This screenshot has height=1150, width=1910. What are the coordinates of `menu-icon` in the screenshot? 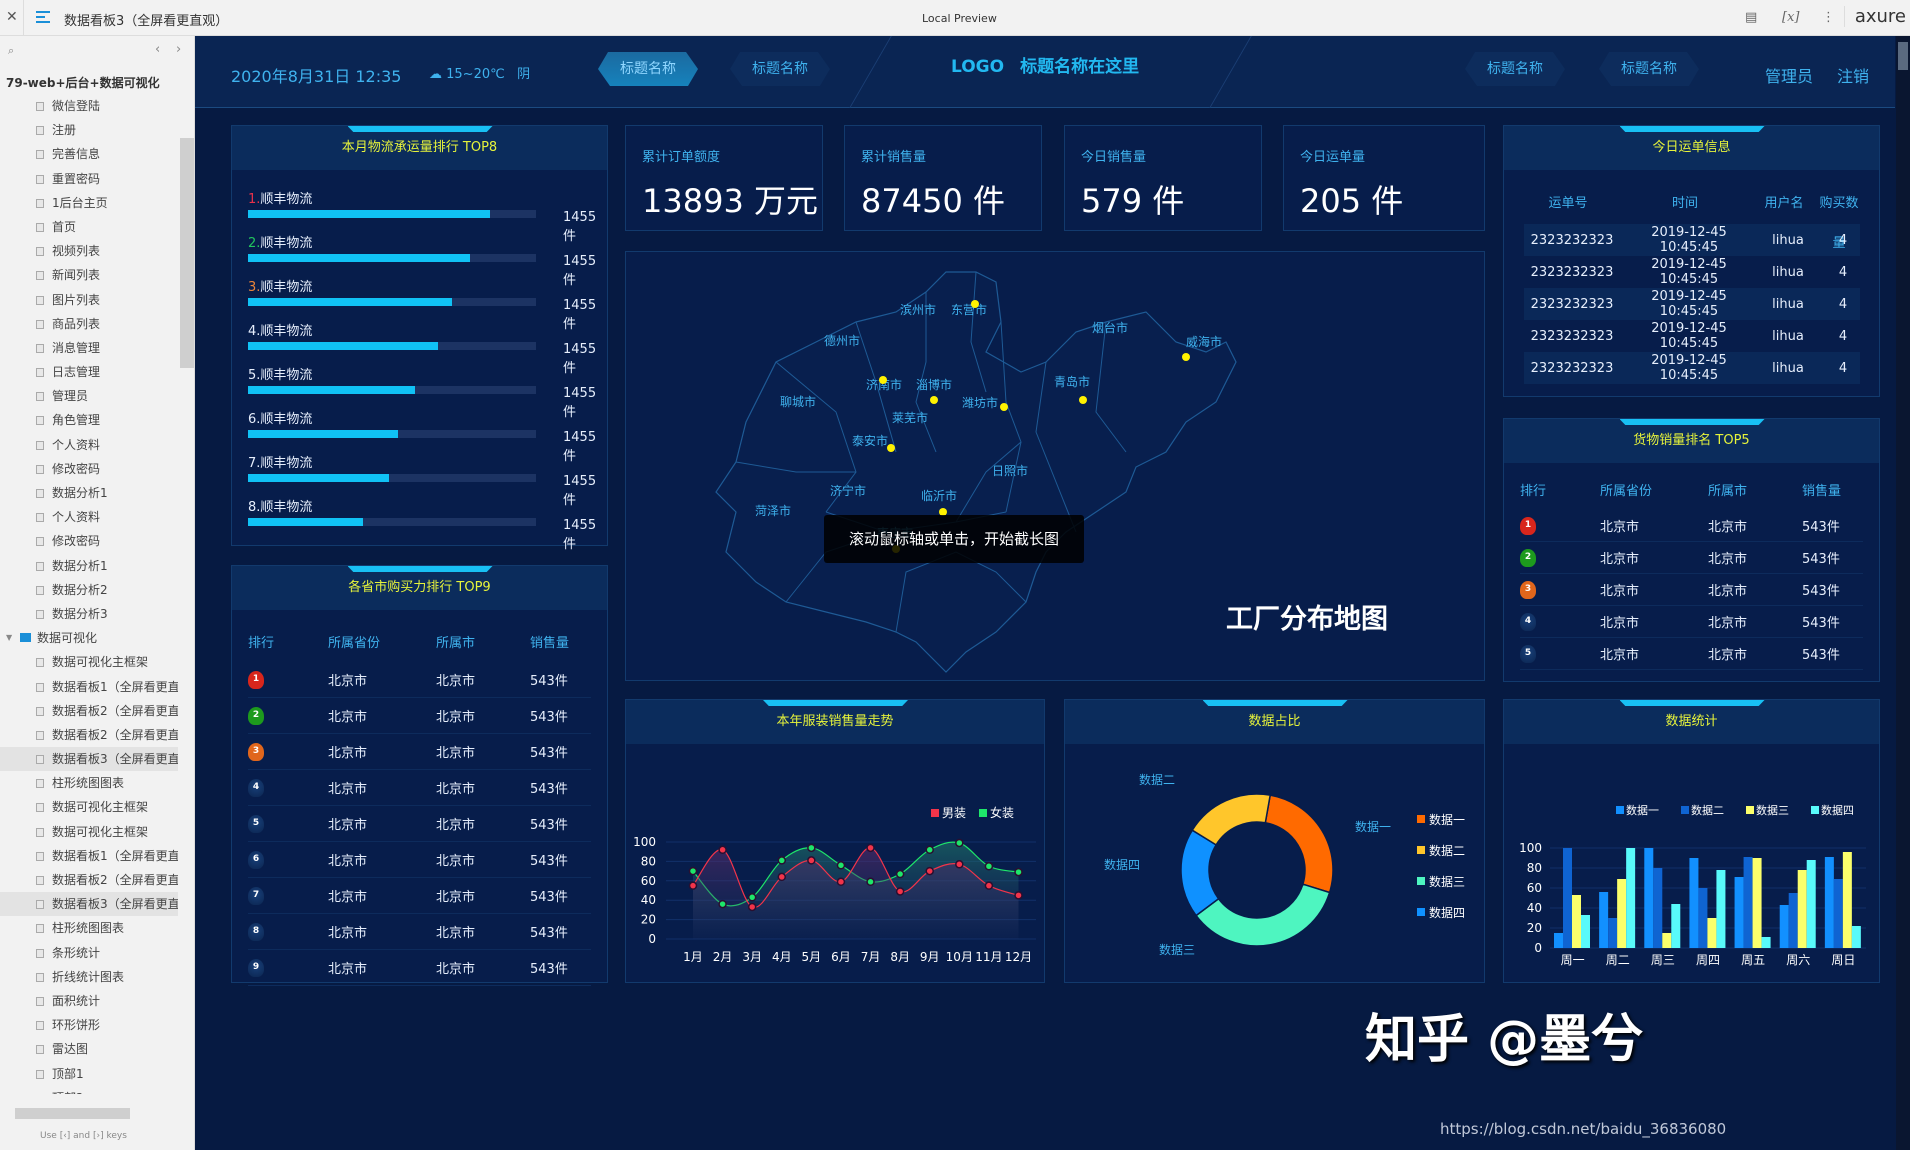 It's located at (43, 17).